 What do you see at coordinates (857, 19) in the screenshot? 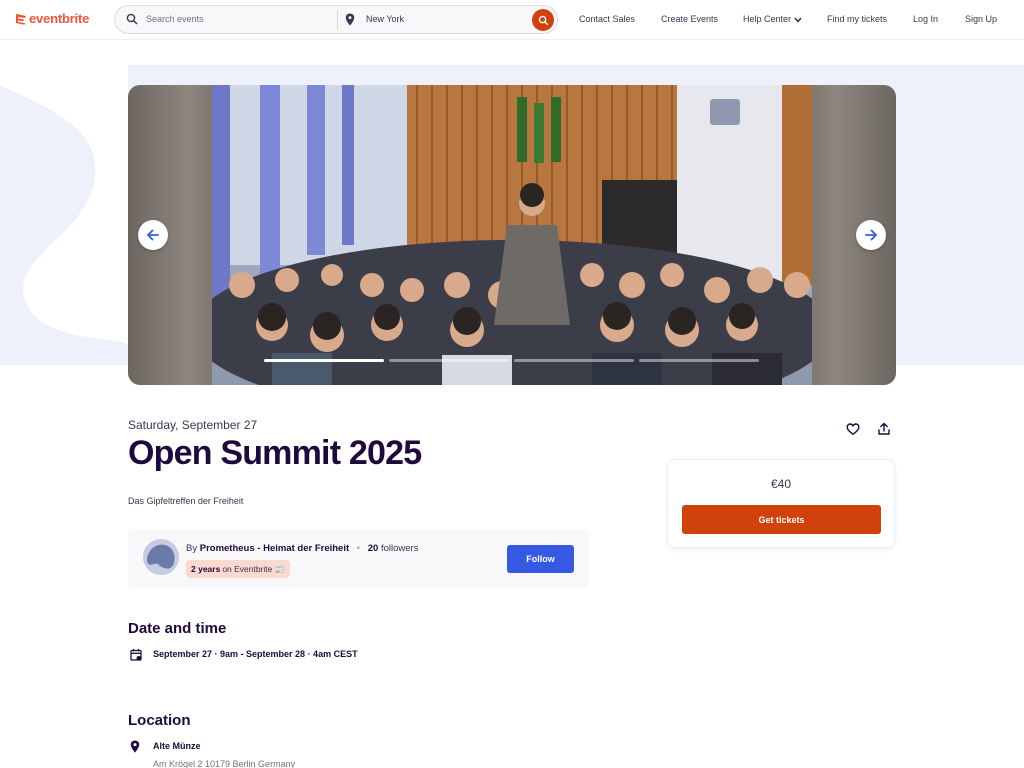
I see `nav-find-my-tickets: Find my tickets` at bounding box center [857, 19].